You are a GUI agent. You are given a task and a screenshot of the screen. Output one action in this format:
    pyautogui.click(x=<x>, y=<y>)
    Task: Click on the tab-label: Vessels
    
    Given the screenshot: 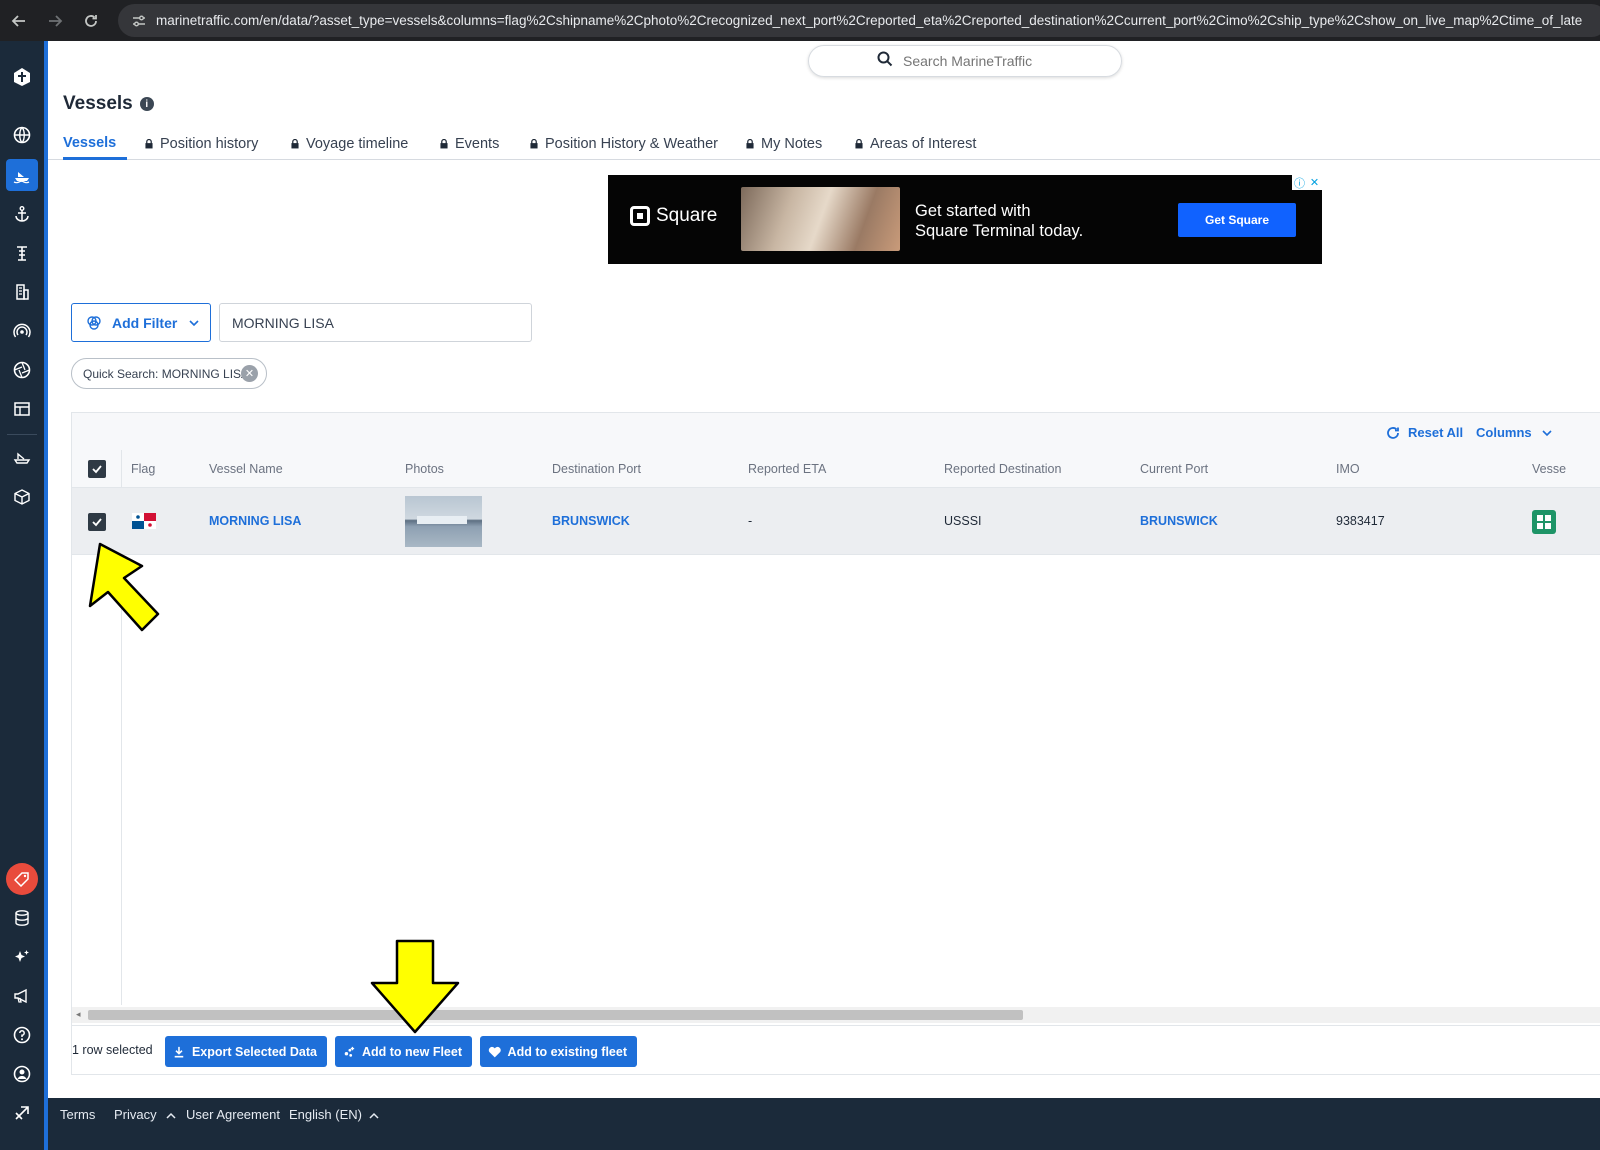 What is the action you would take?
    pyautogui.click(x=90, y=142)
    